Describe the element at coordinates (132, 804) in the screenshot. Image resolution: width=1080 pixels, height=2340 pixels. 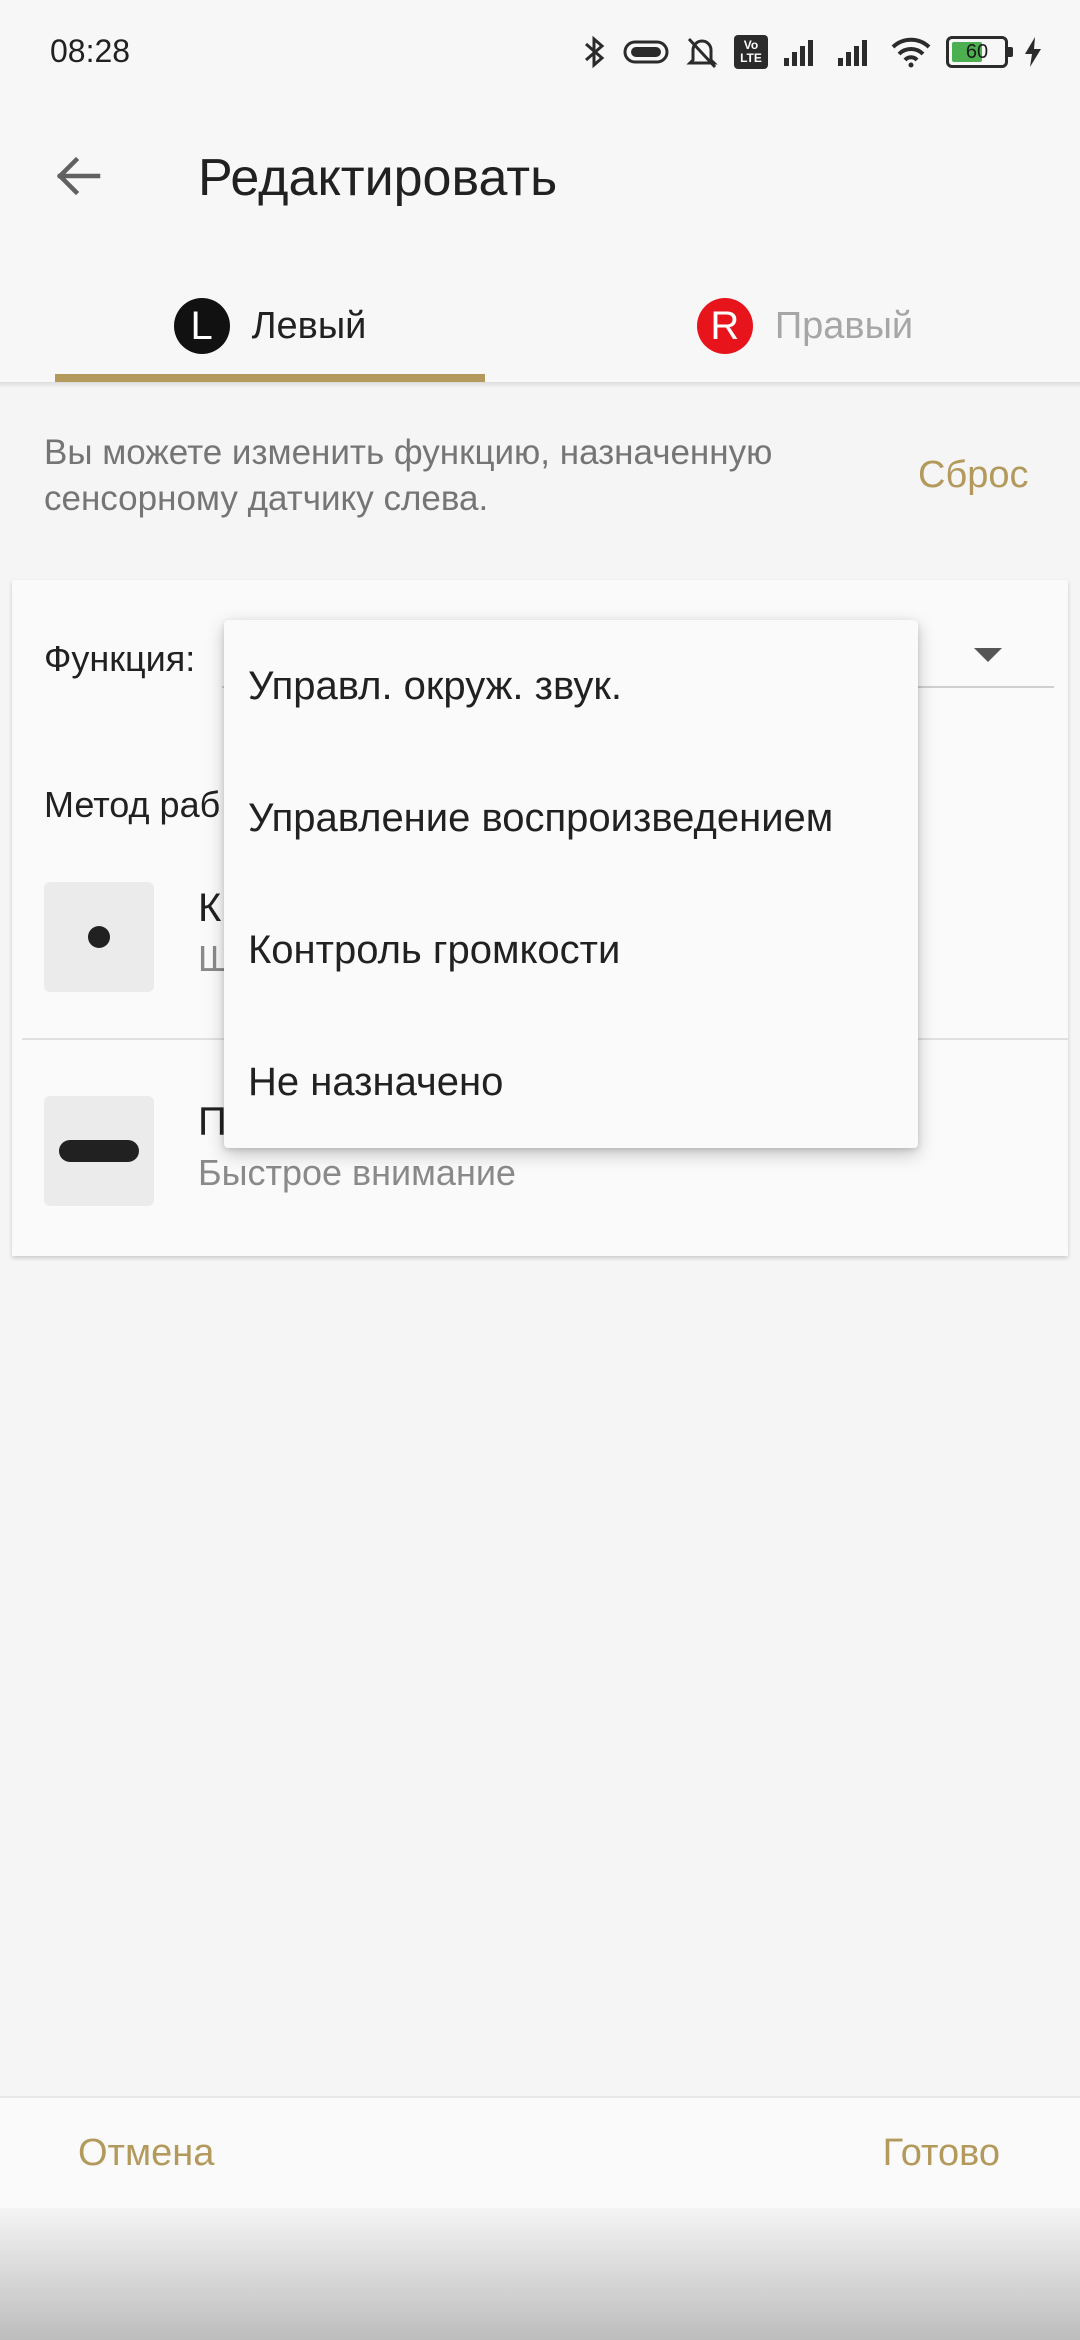
I see `method-label: Метод раб` at that location.